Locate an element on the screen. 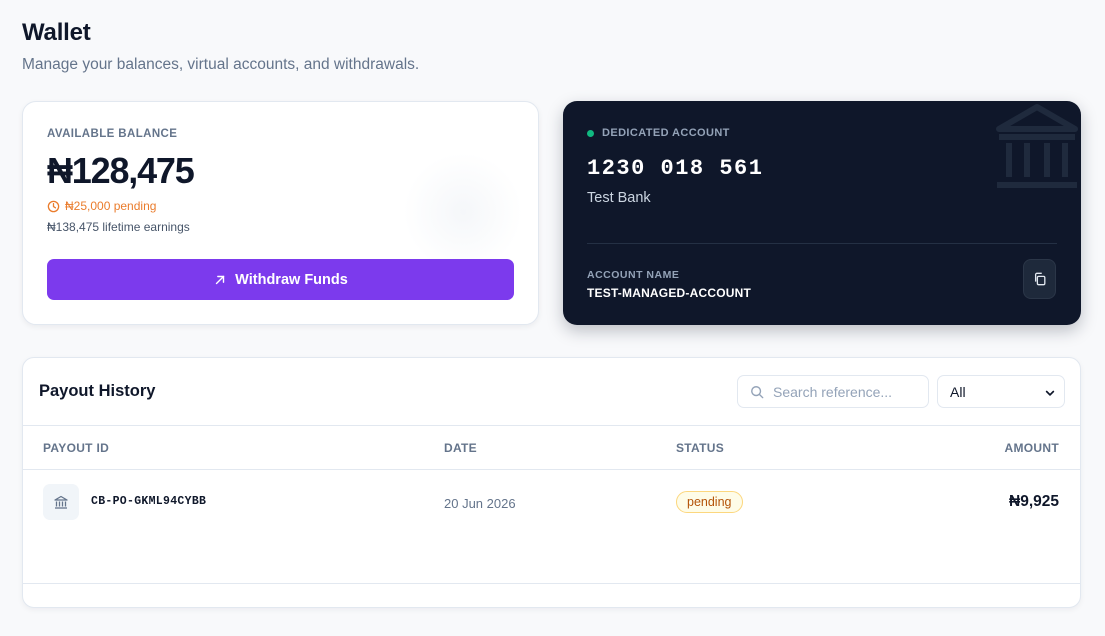 This screenshot has width=1105, height=636. column-header-payout-id: PAYOUT ID is located at coordinates (76, 448).